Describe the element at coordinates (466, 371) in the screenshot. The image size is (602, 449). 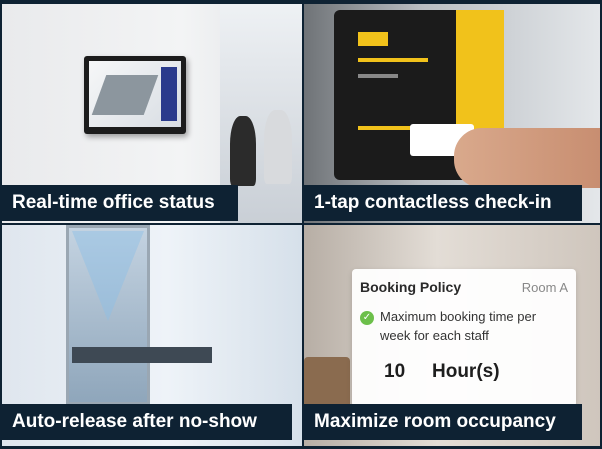
I see `booking-limit-unit: Hour(s)` at that location.